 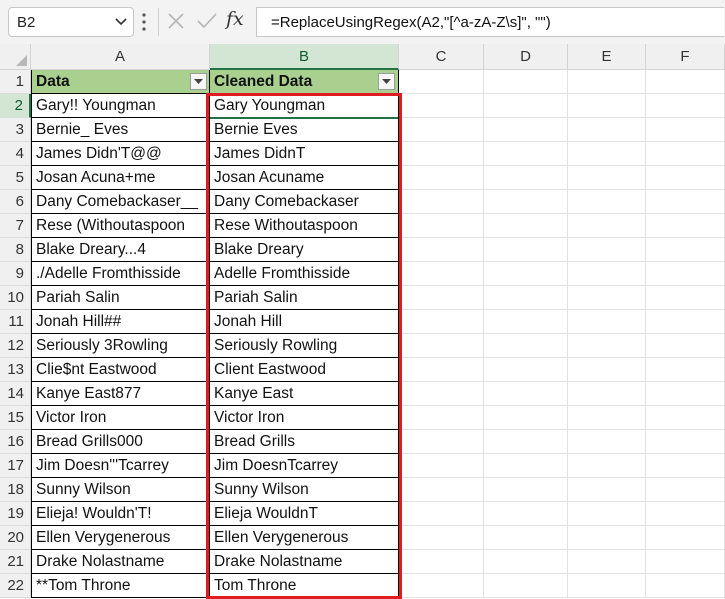 What do you see at coordinates (120, 226) in the screenshot?
I see `data-cell: Rese (Withoutaspoon` at bounding box center [120, 226].